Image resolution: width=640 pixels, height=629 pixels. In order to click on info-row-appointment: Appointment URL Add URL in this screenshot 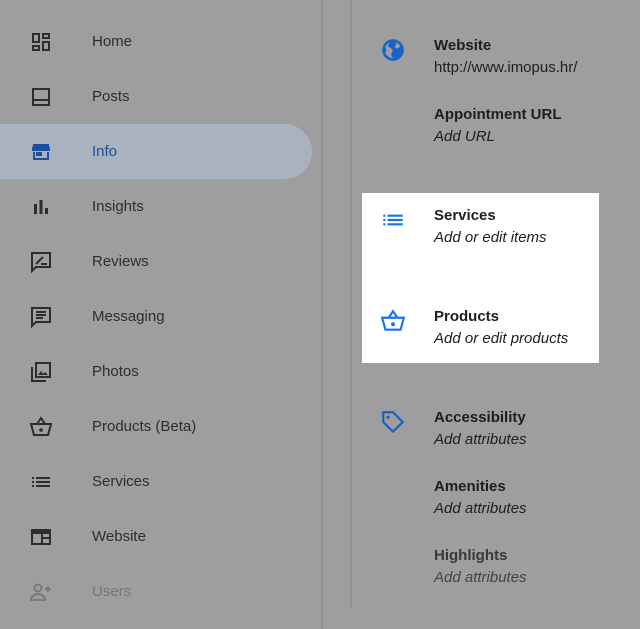, I will do `click(505, 130)`.